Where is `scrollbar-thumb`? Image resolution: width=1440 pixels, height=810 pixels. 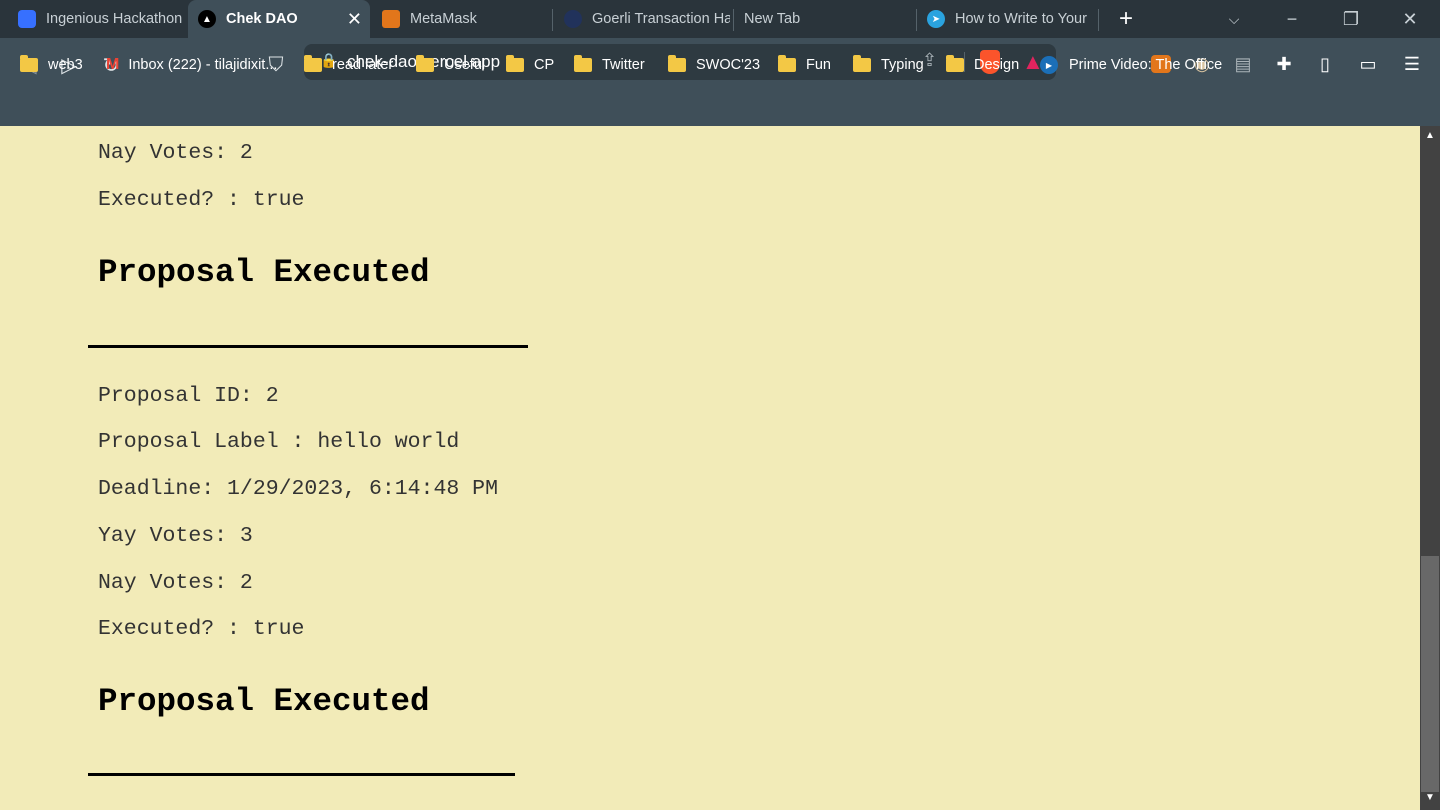 scrollbar-thumb is located at coordinates (1430, 674).